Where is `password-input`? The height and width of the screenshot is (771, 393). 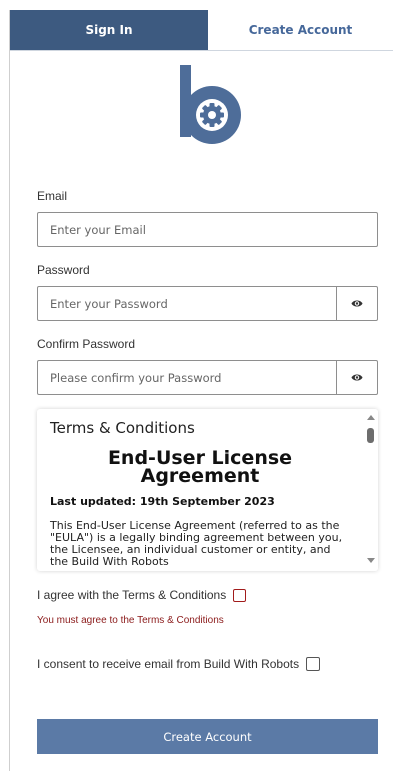
password-input is located at coordinates (187, 303).